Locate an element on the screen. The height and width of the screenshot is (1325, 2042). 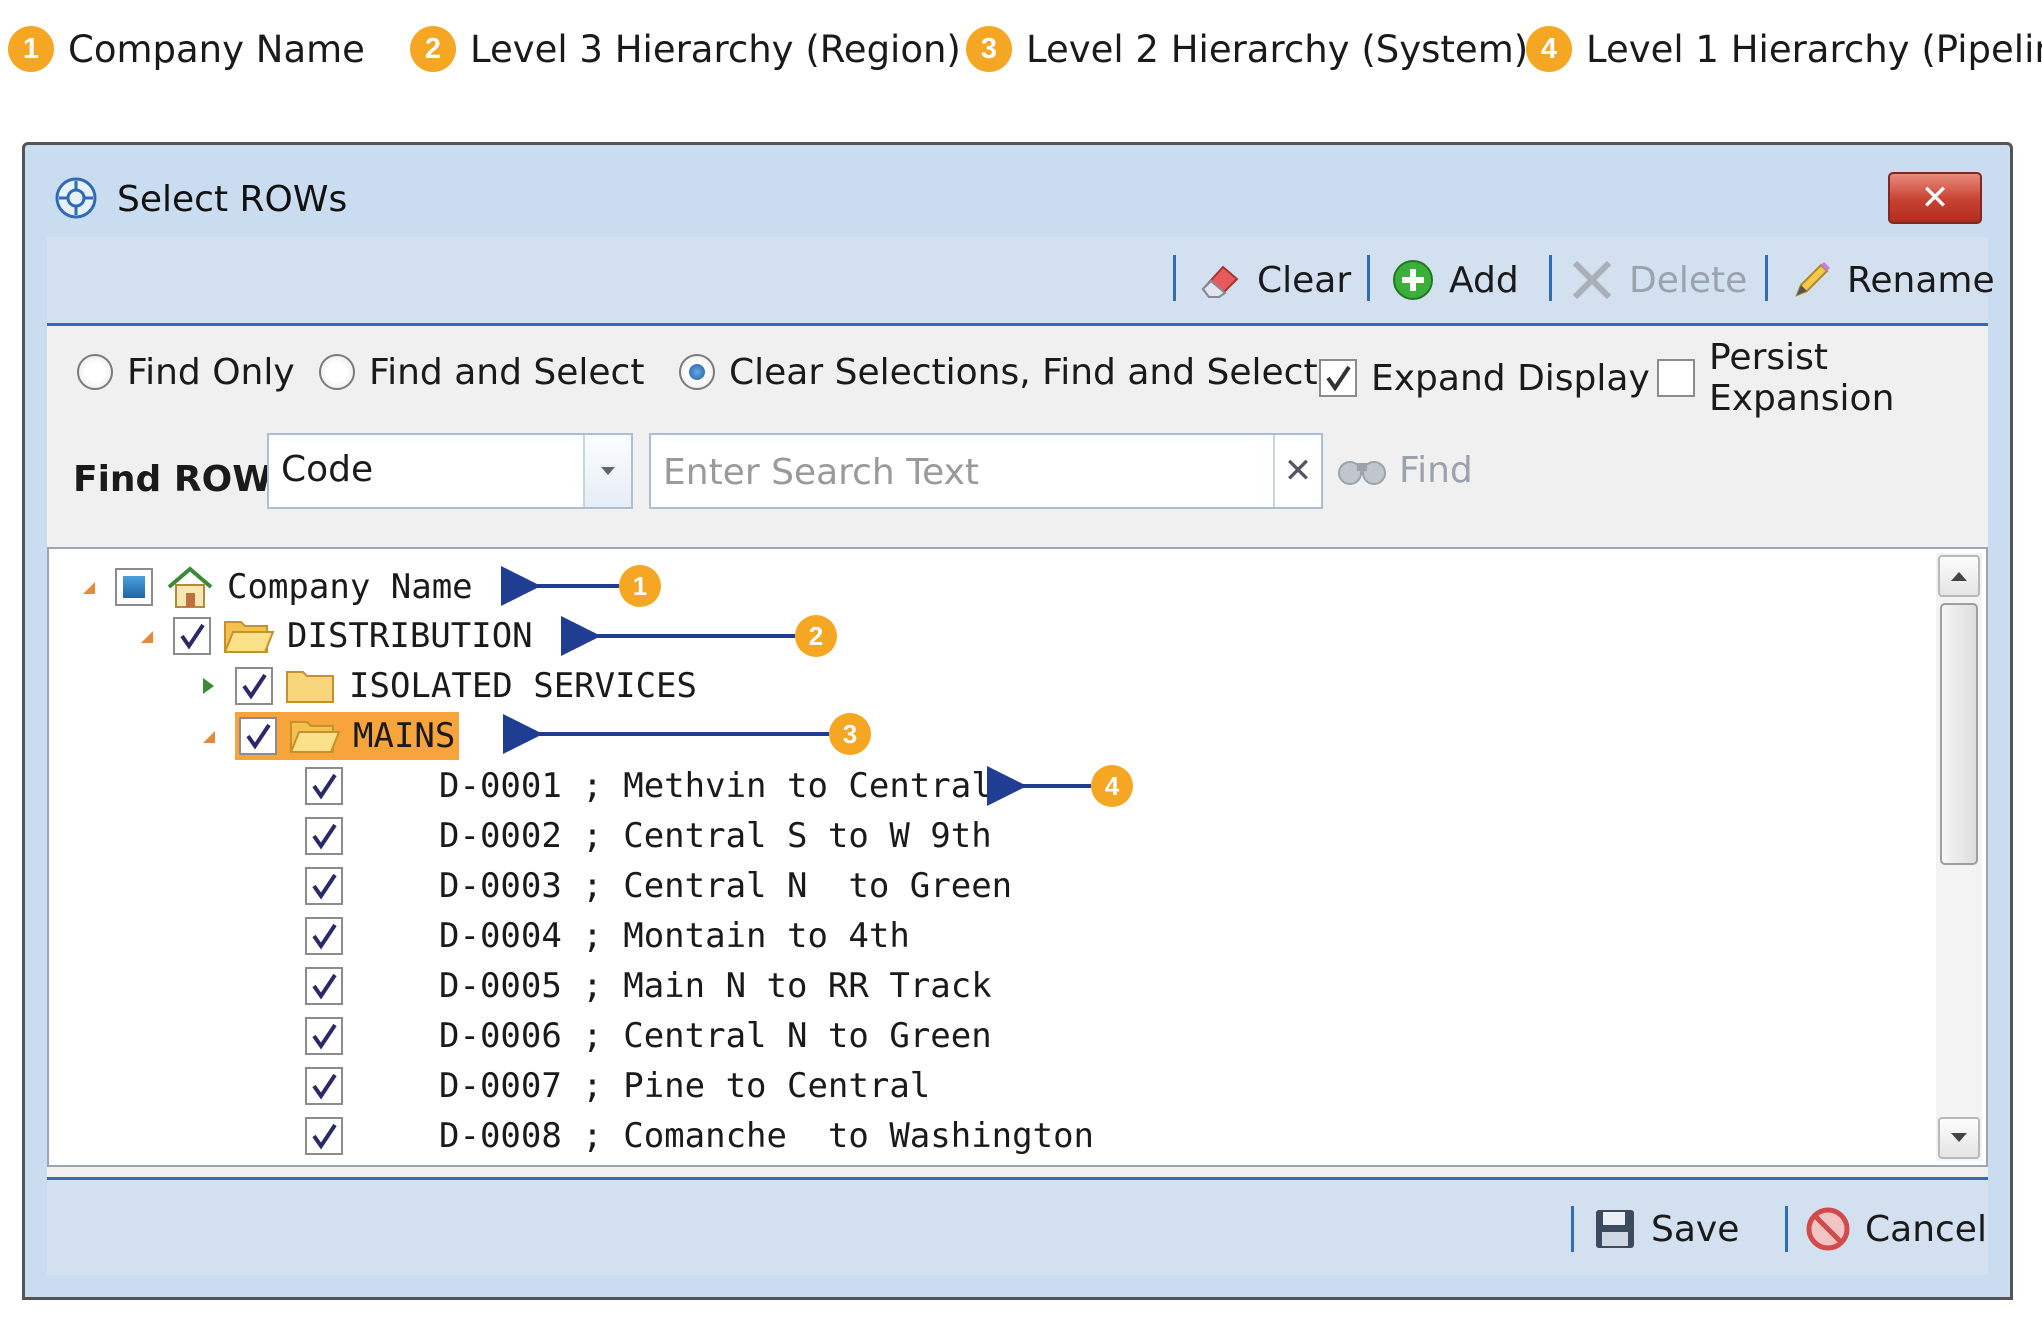
tree-node-label: ISOLATED SERVICES is located at coordinates (523, 686).